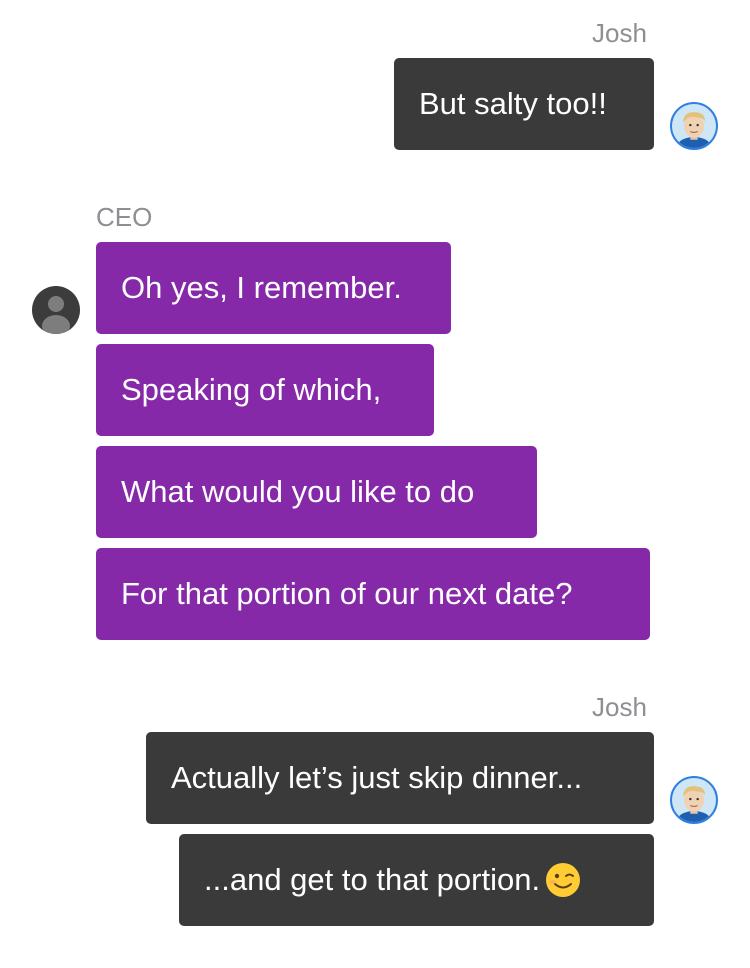  Describe the element at coordinates (56, 310) in the screenshot. I see `person-silhouette-icon` at that location.